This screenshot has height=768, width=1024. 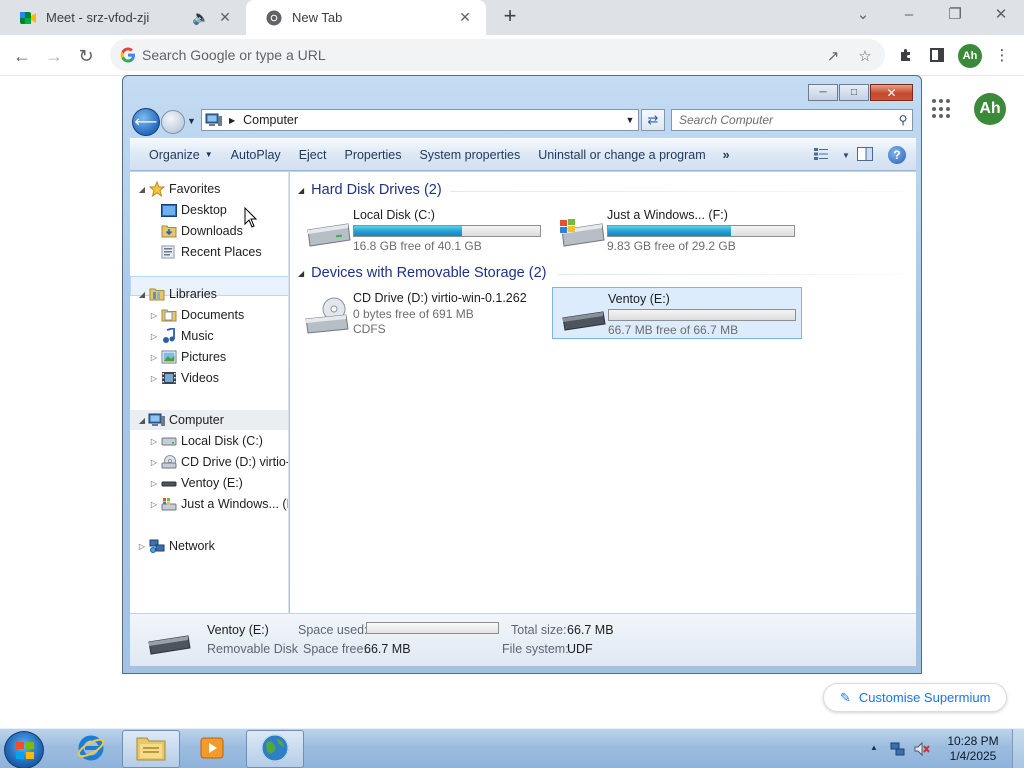 What do you see at coordinates (897, 155) in the screenshot?
I see `help-icon: ?` at bounding box center [897, 155].